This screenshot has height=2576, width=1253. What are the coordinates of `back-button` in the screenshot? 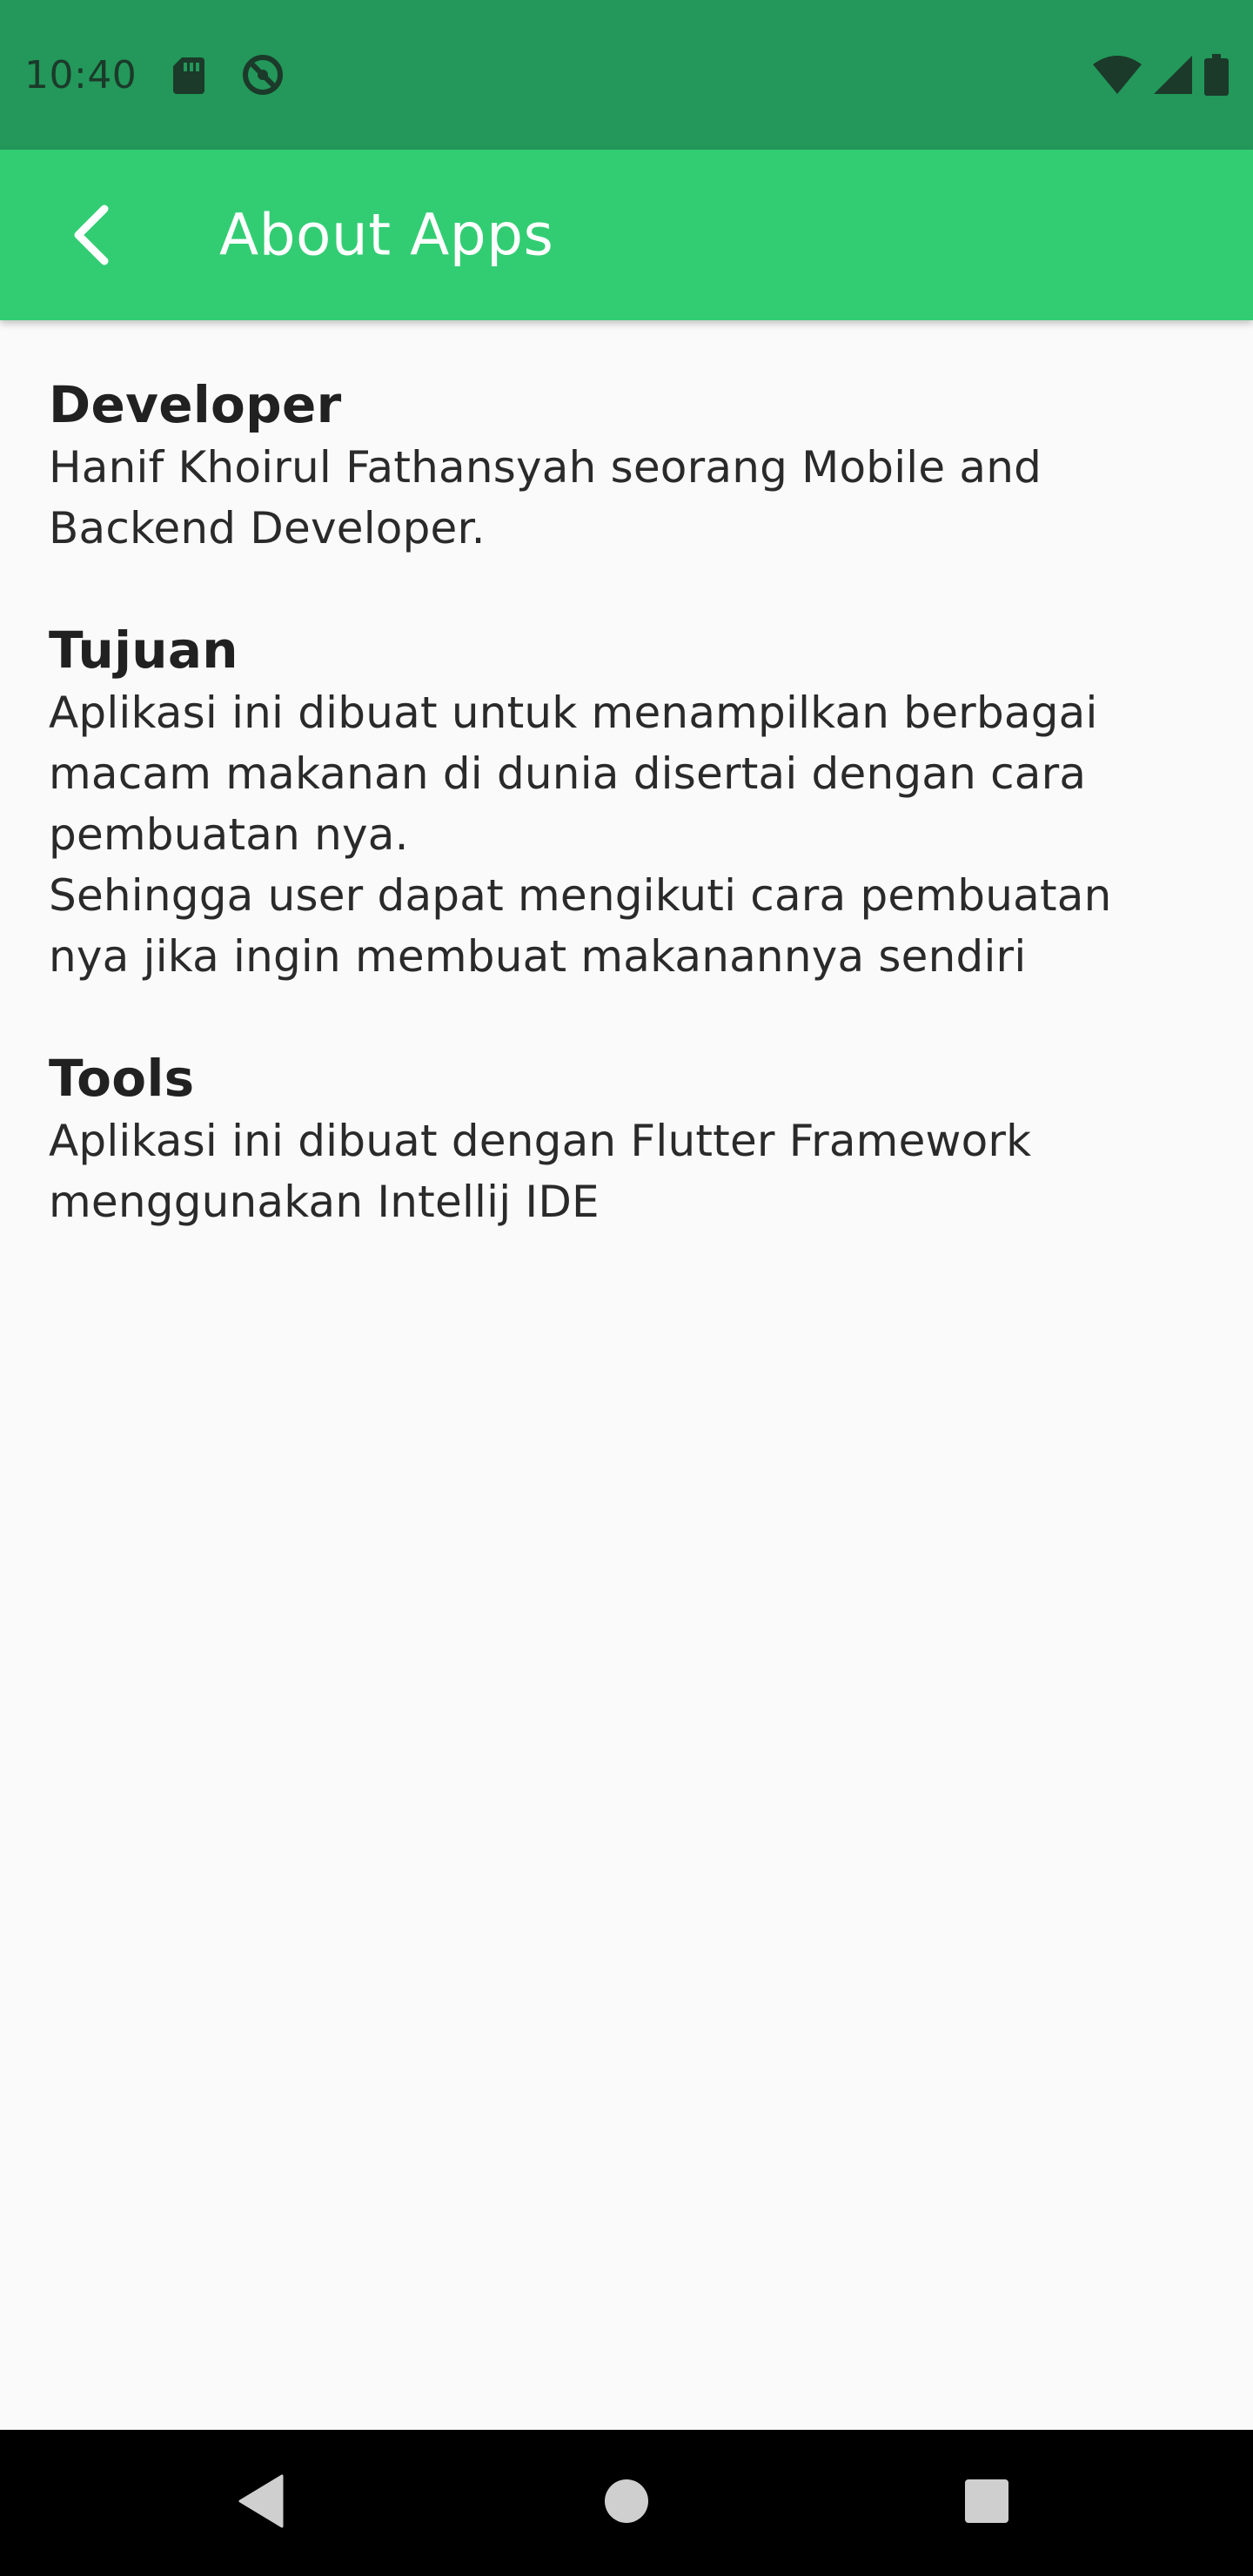 It's located at (90, 235).